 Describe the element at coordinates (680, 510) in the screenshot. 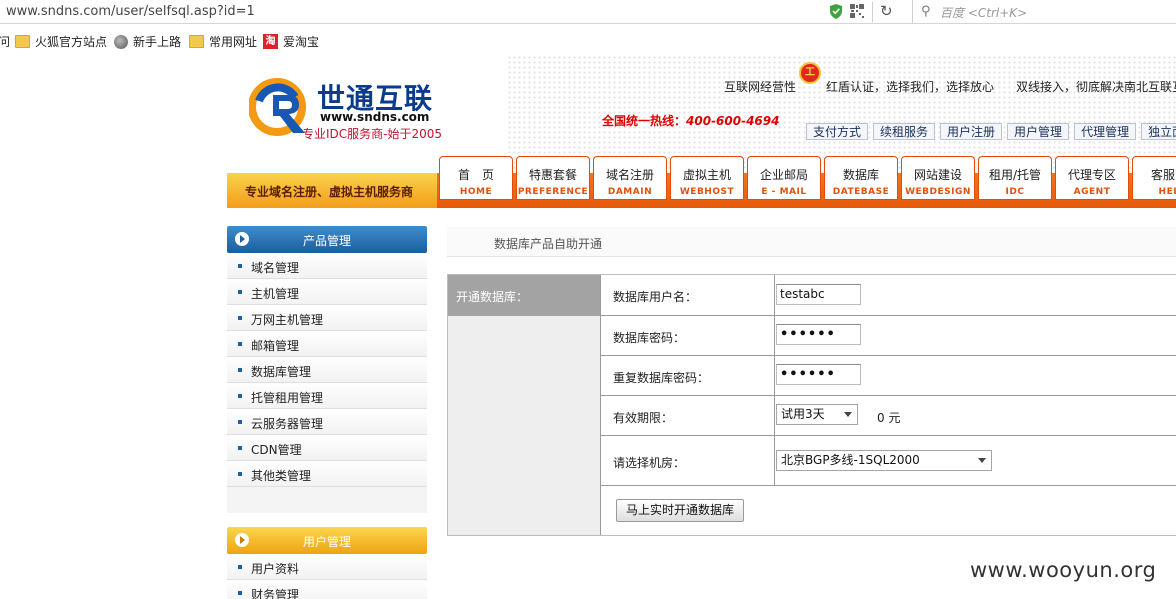

I see `open-database-button: 马上实时开通数据库` at that location.